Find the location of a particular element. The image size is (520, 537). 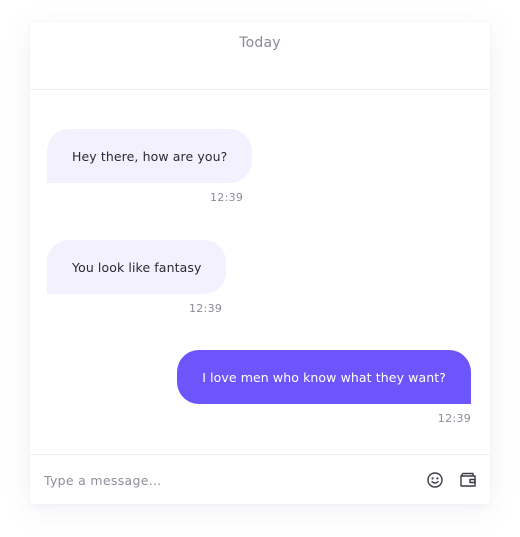

day-separator: Today is located at coordinates (260, 43).